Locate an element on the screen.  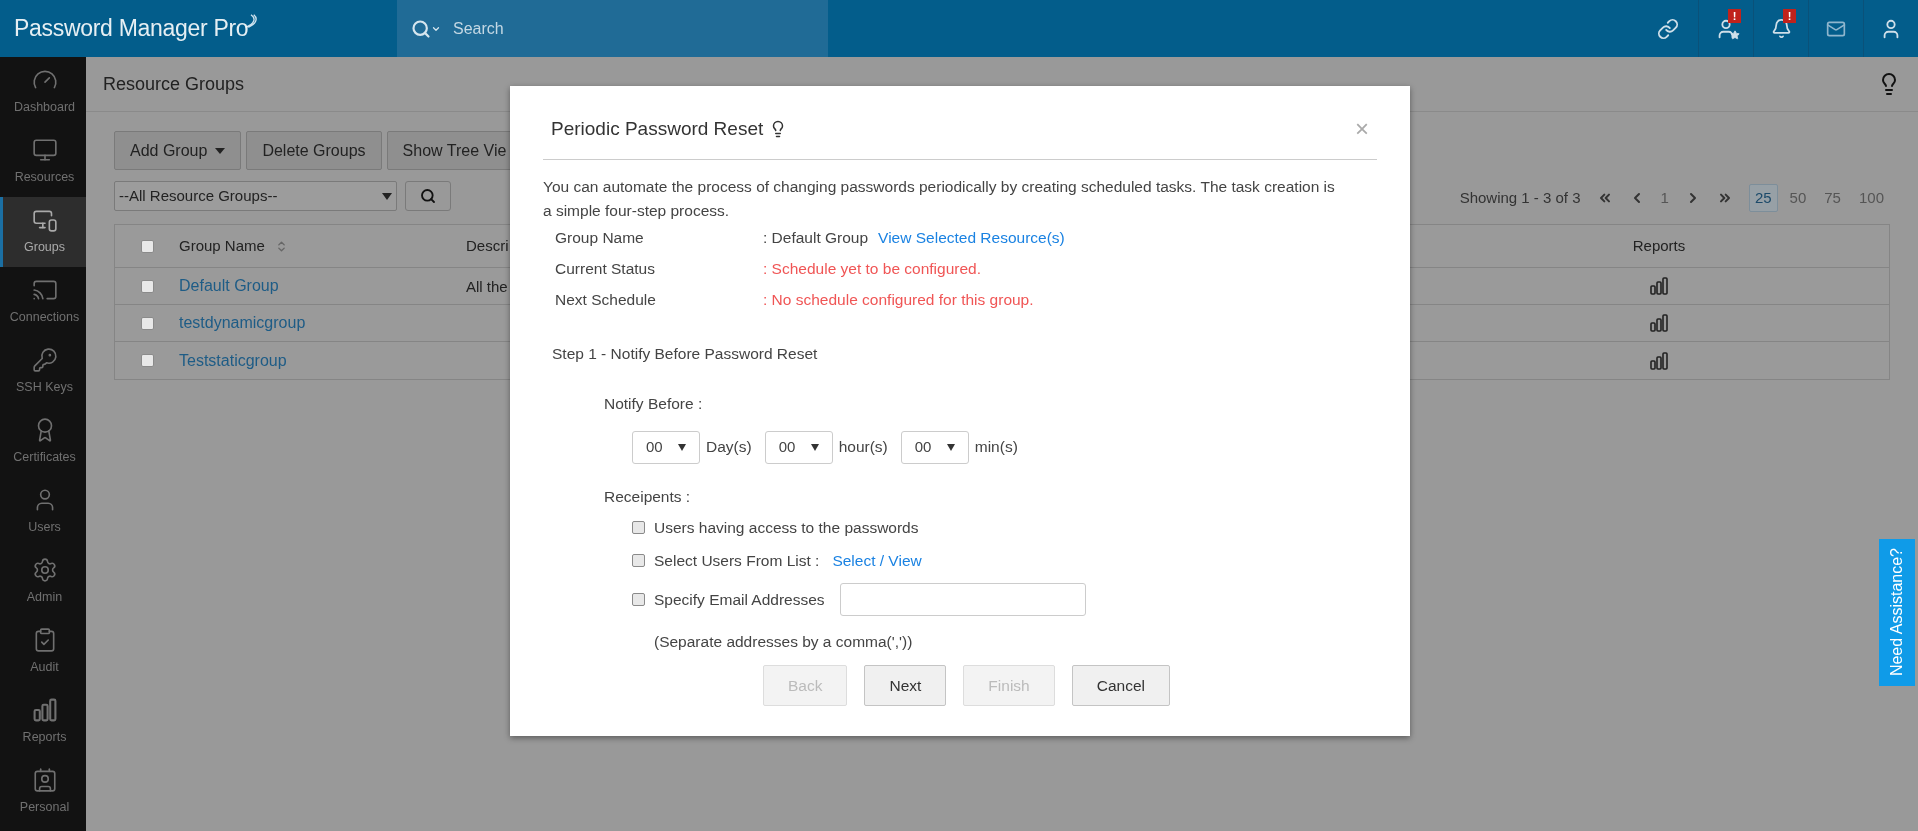
need-assistance-tab: Need Assistance? is located at coordinates (1897, 612).